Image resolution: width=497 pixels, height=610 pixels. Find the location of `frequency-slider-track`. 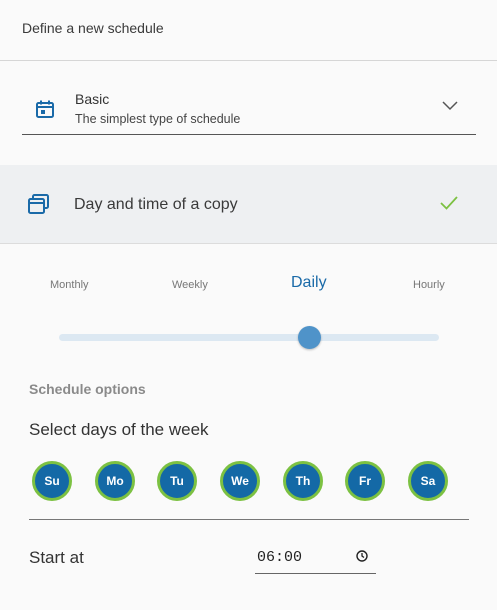

frequency-slider-track is located at coordinates (249, 337).